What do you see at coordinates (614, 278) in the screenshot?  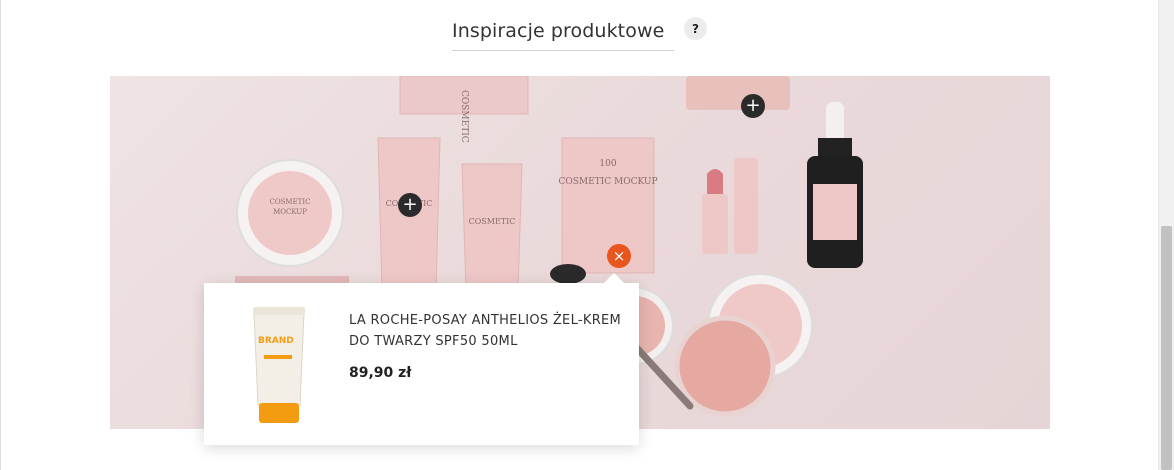 I see `popup-arrow` at bounding box center [614, 278].